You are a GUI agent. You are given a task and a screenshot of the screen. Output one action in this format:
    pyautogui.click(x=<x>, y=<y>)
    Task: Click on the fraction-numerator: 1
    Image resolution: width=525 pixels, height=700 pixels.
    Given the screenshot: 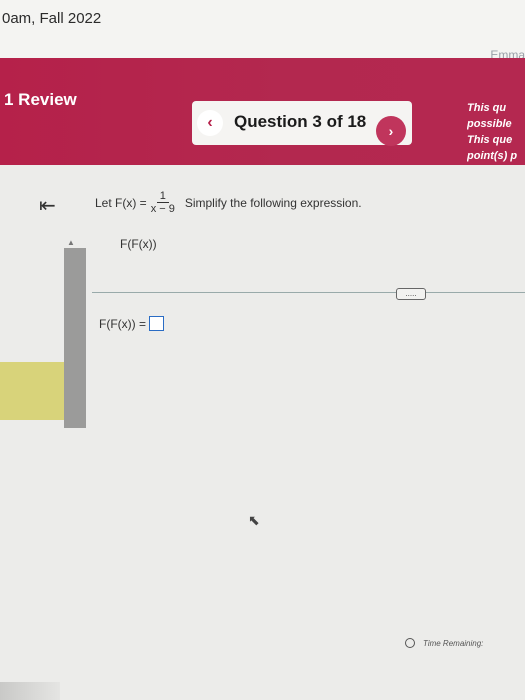 What is the action you would take?
    pyautogui.click(x=162, y=196)
    